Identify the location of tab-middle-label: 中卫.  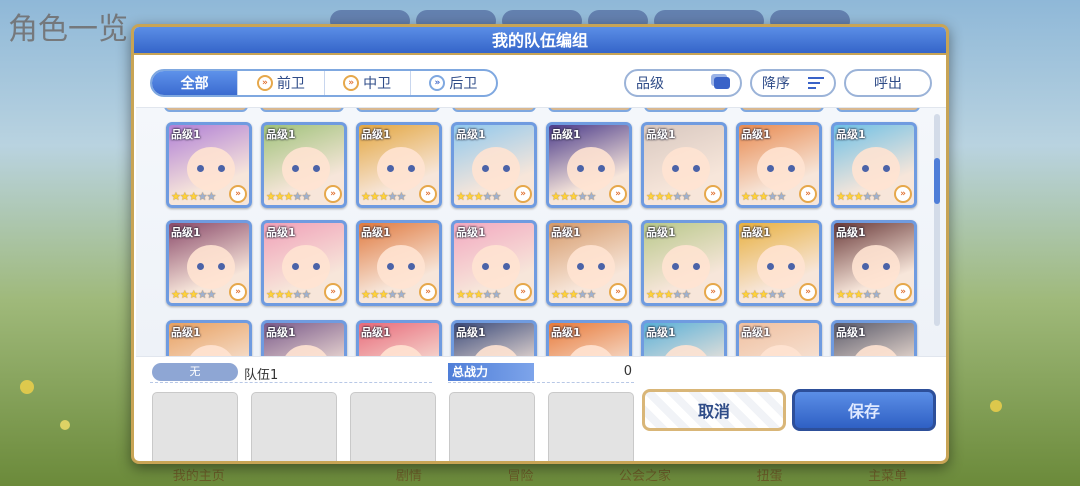
(377, 84).